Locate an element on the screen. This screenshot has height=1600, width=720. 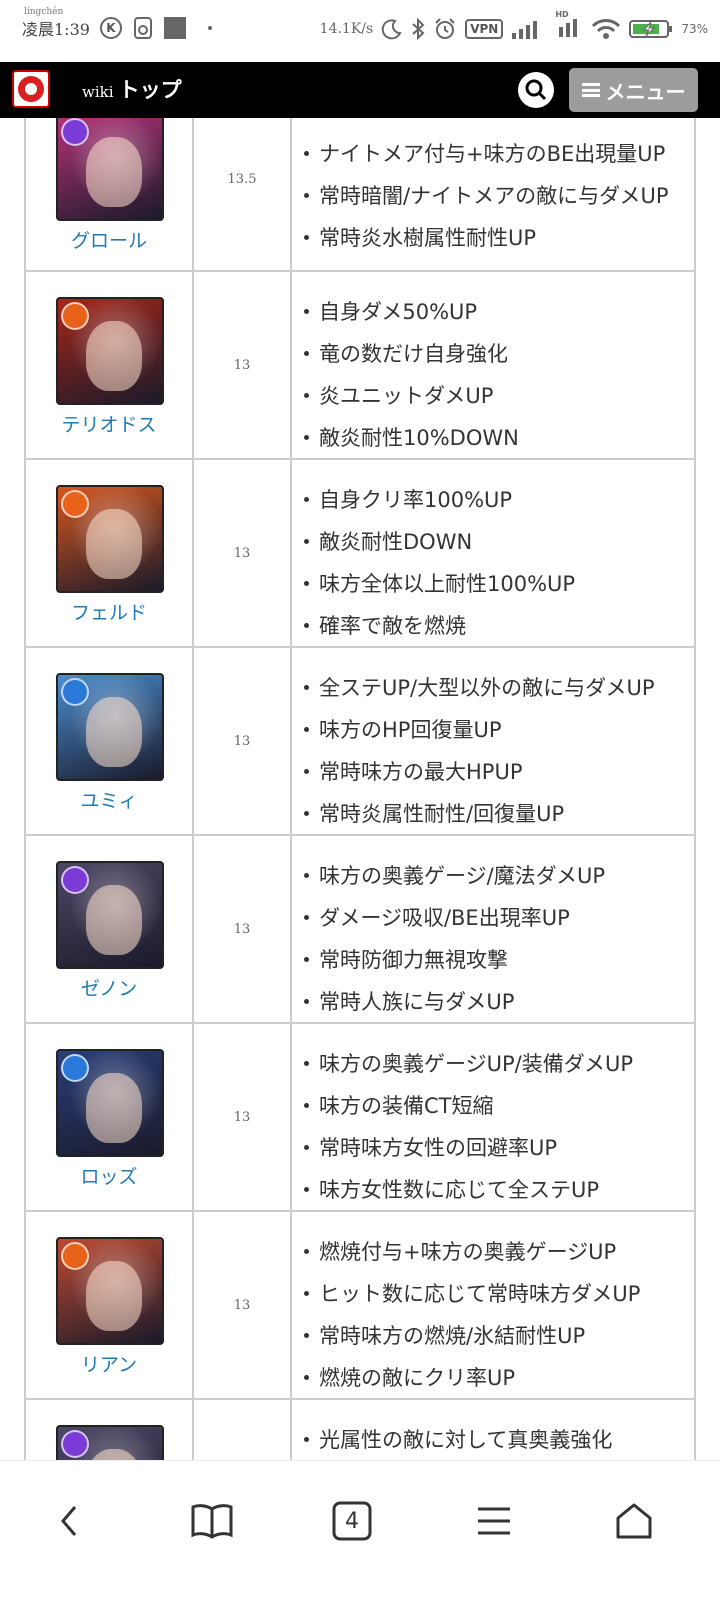
bluetooth-icon is located at coordinates (418, 29).